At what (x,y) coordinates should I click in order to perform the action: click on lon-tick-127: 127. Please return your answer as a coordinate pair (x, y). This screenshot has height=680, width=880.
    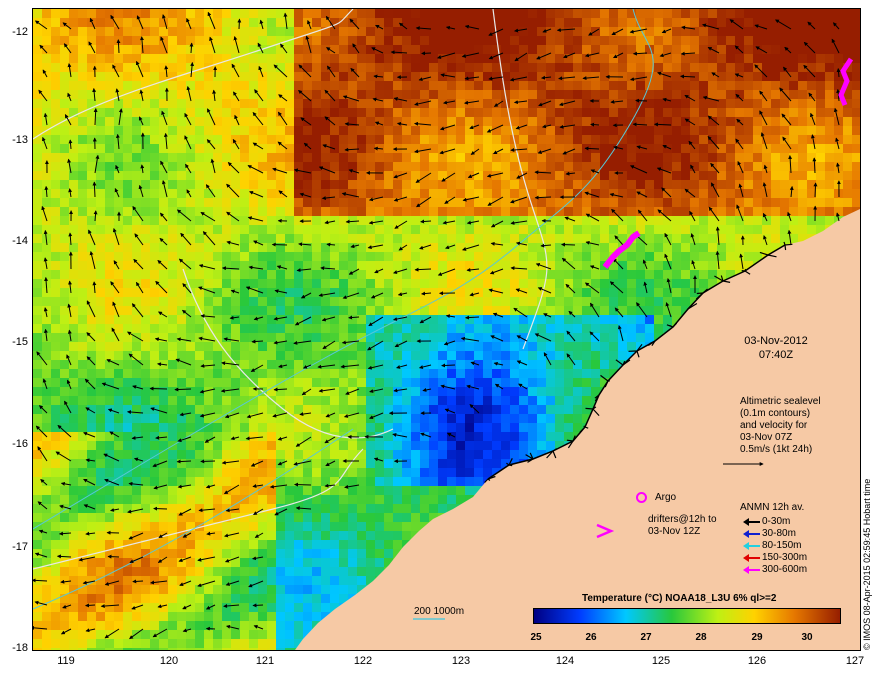
    Looking at the image, I should click on (855, 661).